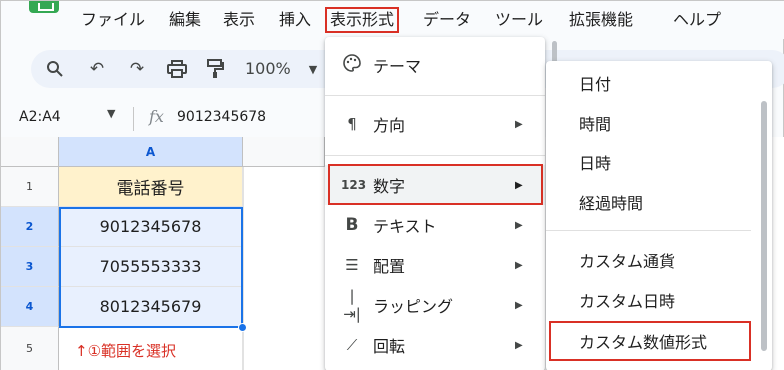 This screenshot has width=784, height=370. Describe the element at coordinates (30, 267) in the screenshot. I see `row-header-3: 3` at that location.